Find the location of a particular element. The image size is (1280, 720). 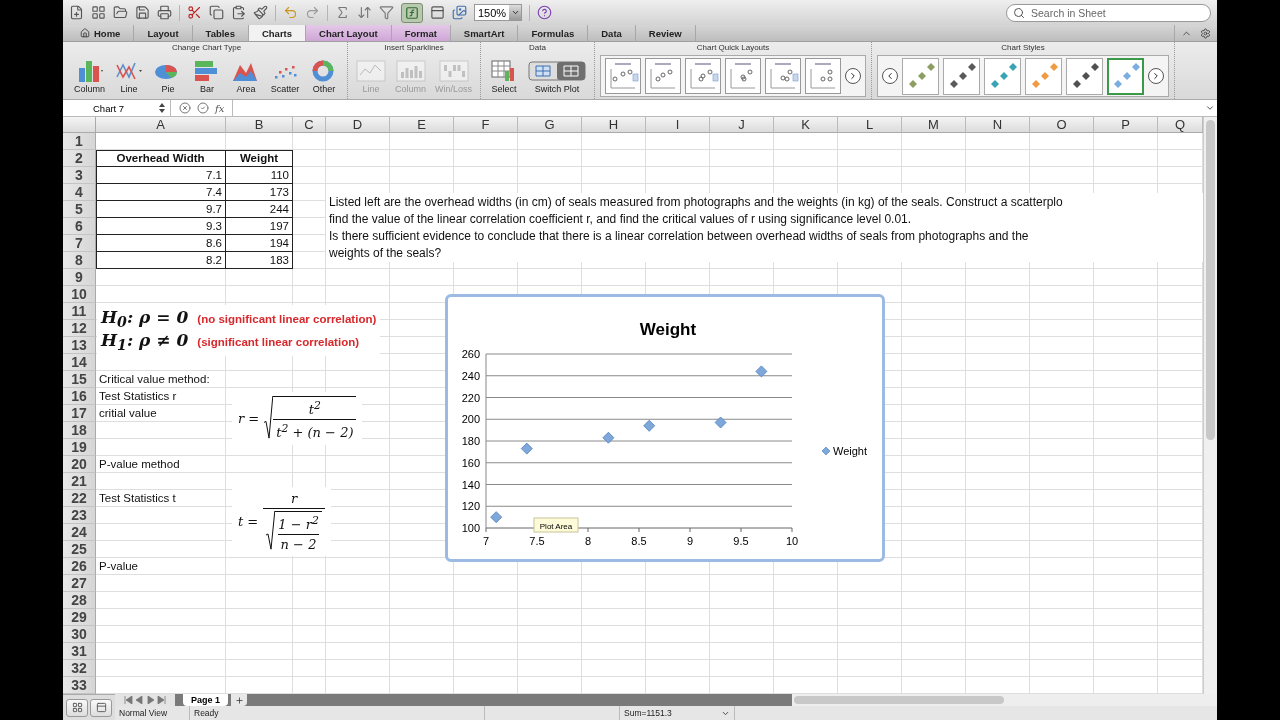

ribbon-tab: Format is located at coordinates (421, 33).